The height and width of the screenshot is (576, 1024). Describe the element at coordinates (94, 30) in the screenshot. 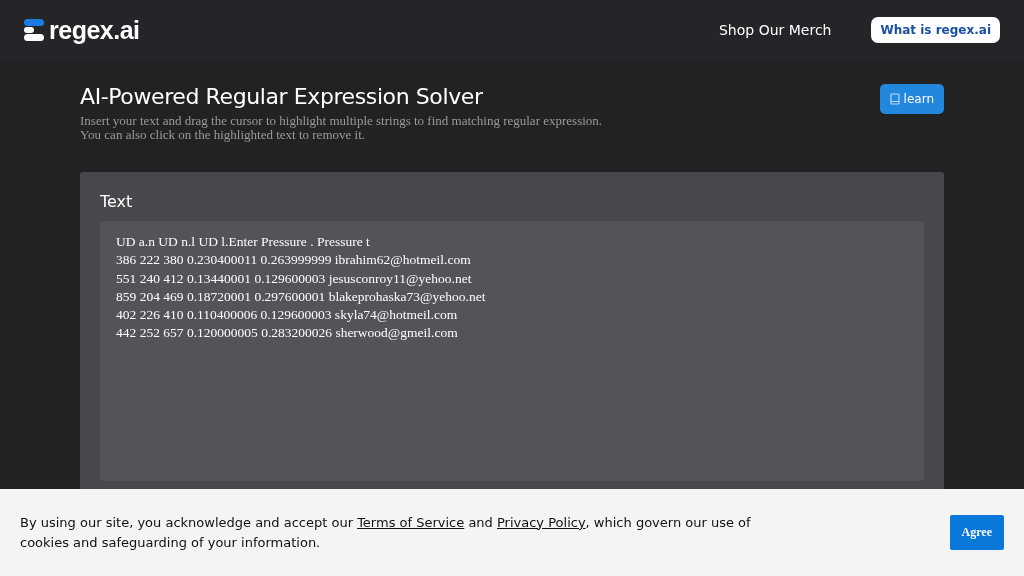

I see `logo-text: regex.ai` at that location.